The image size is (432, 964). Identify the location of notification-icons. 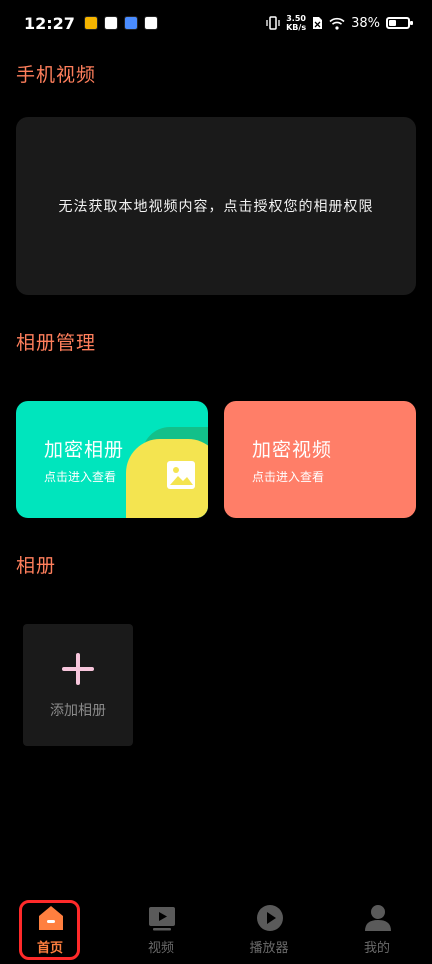
(121, 23).